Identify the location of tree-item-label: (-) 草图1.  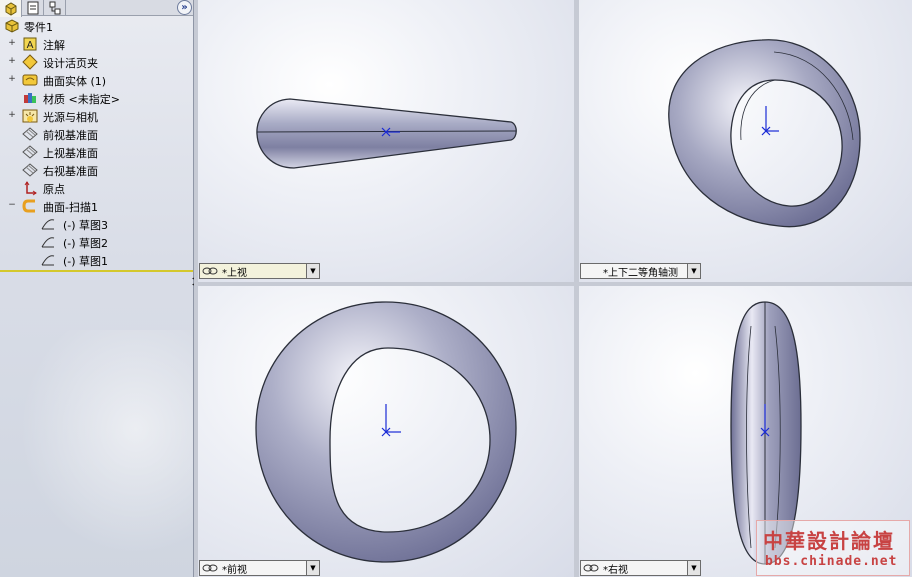
(86, 261).